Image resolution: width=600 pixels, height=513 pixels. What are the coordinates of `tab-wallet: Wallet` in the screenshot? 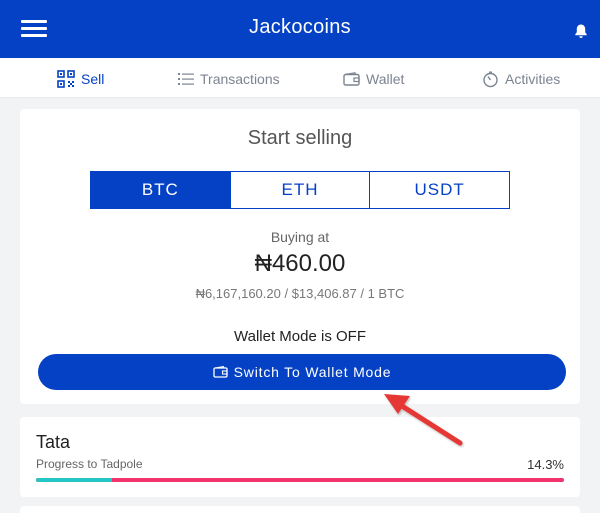 It's located at (373, 79).